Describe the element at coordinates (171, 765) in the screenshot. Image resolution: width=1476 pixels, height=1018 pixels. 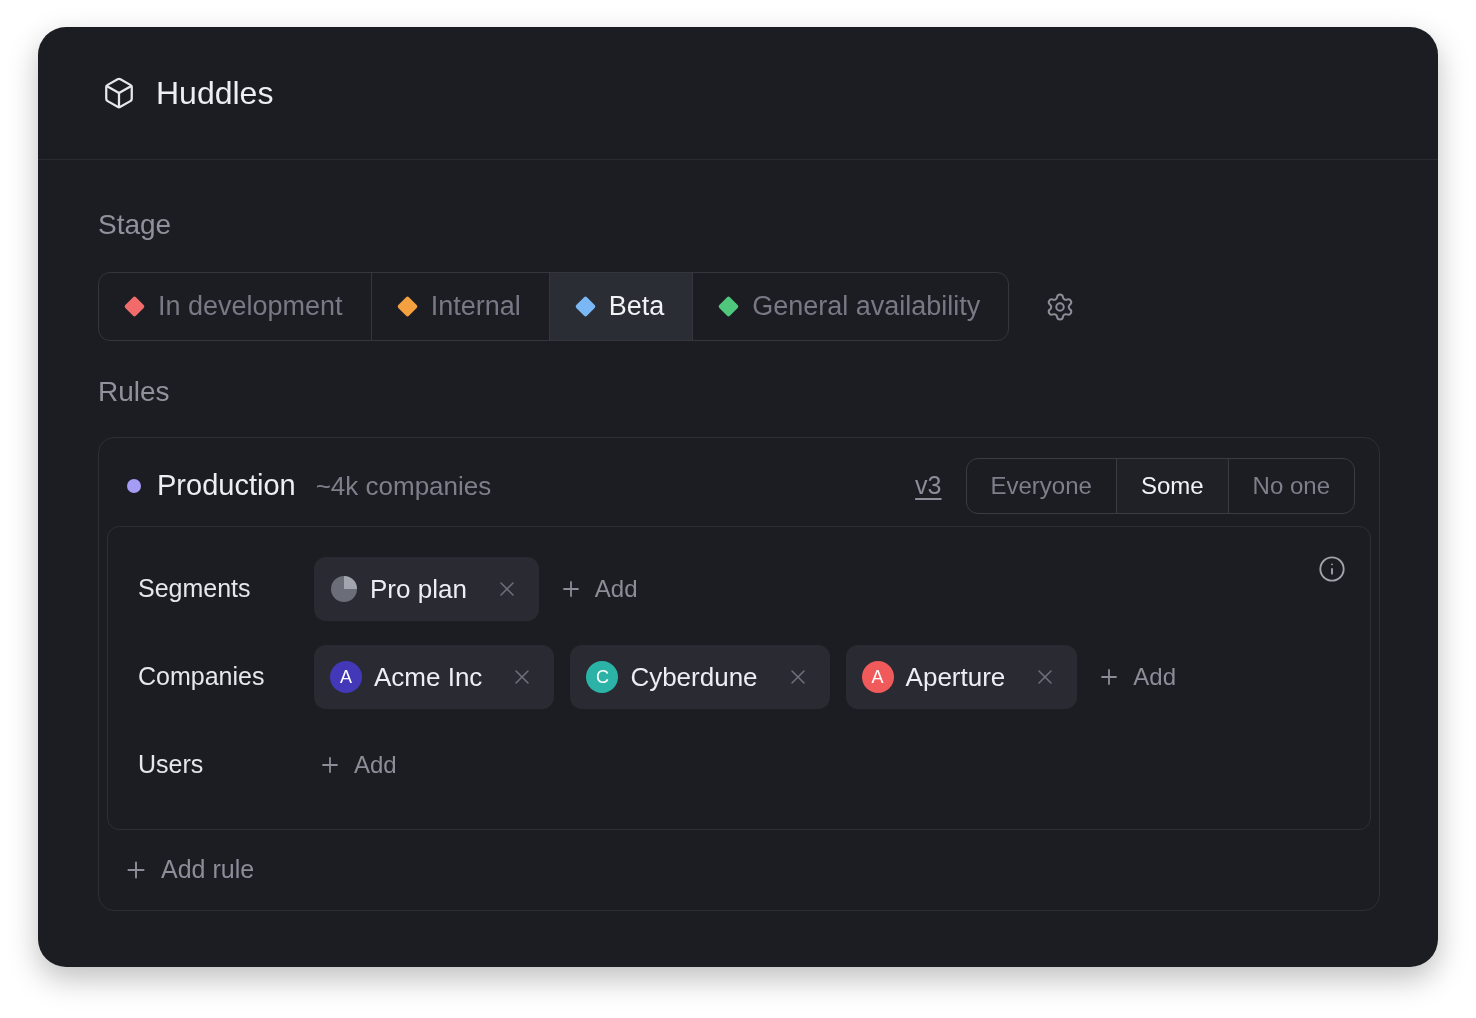
I see `condition-label: Users` at that location.